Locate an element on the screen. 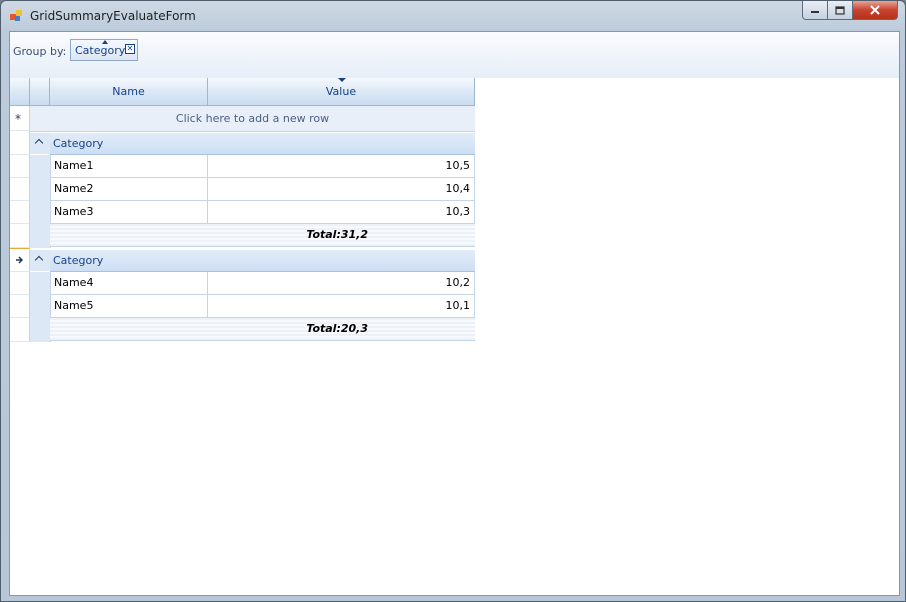 This screenshot has height=602, width=906. new-row-prompt: Click here to add a new row is located at coordinates (252, 119).